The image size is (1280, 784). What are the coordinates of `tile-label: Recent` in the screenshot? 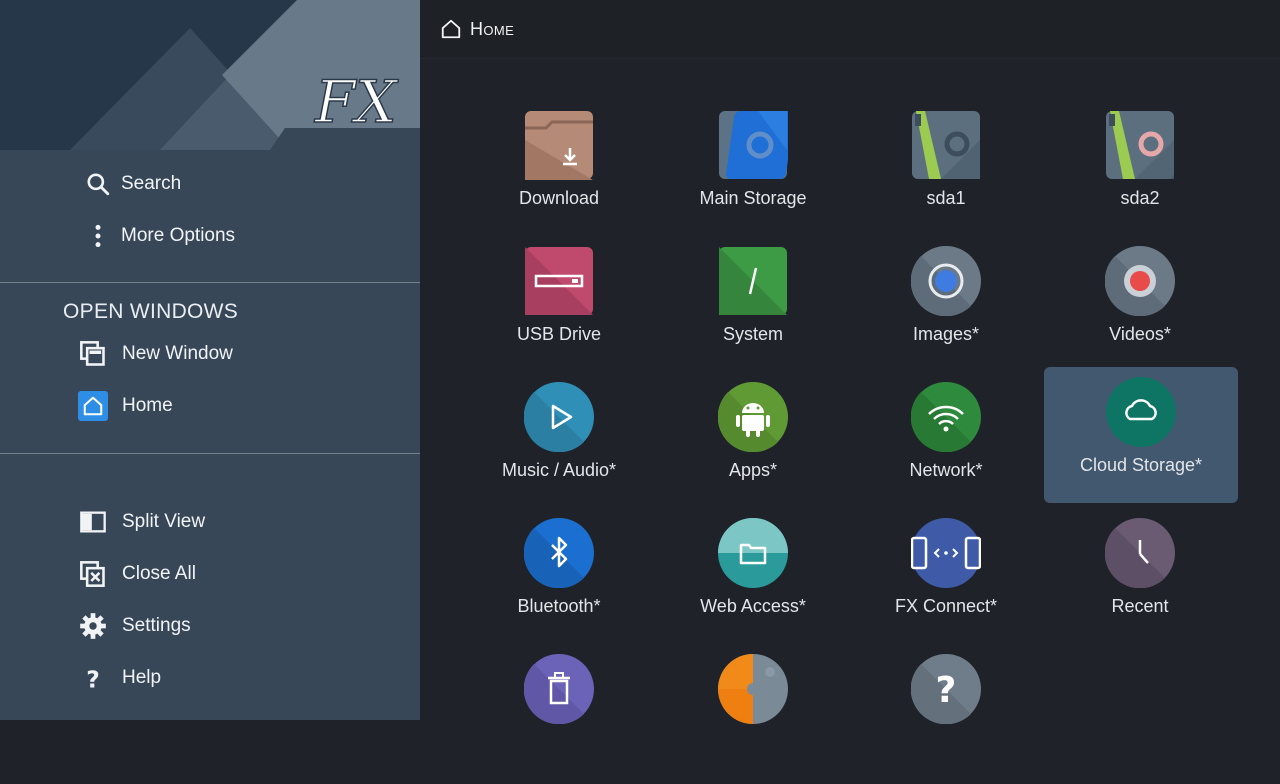 It's located at (1140, 606).